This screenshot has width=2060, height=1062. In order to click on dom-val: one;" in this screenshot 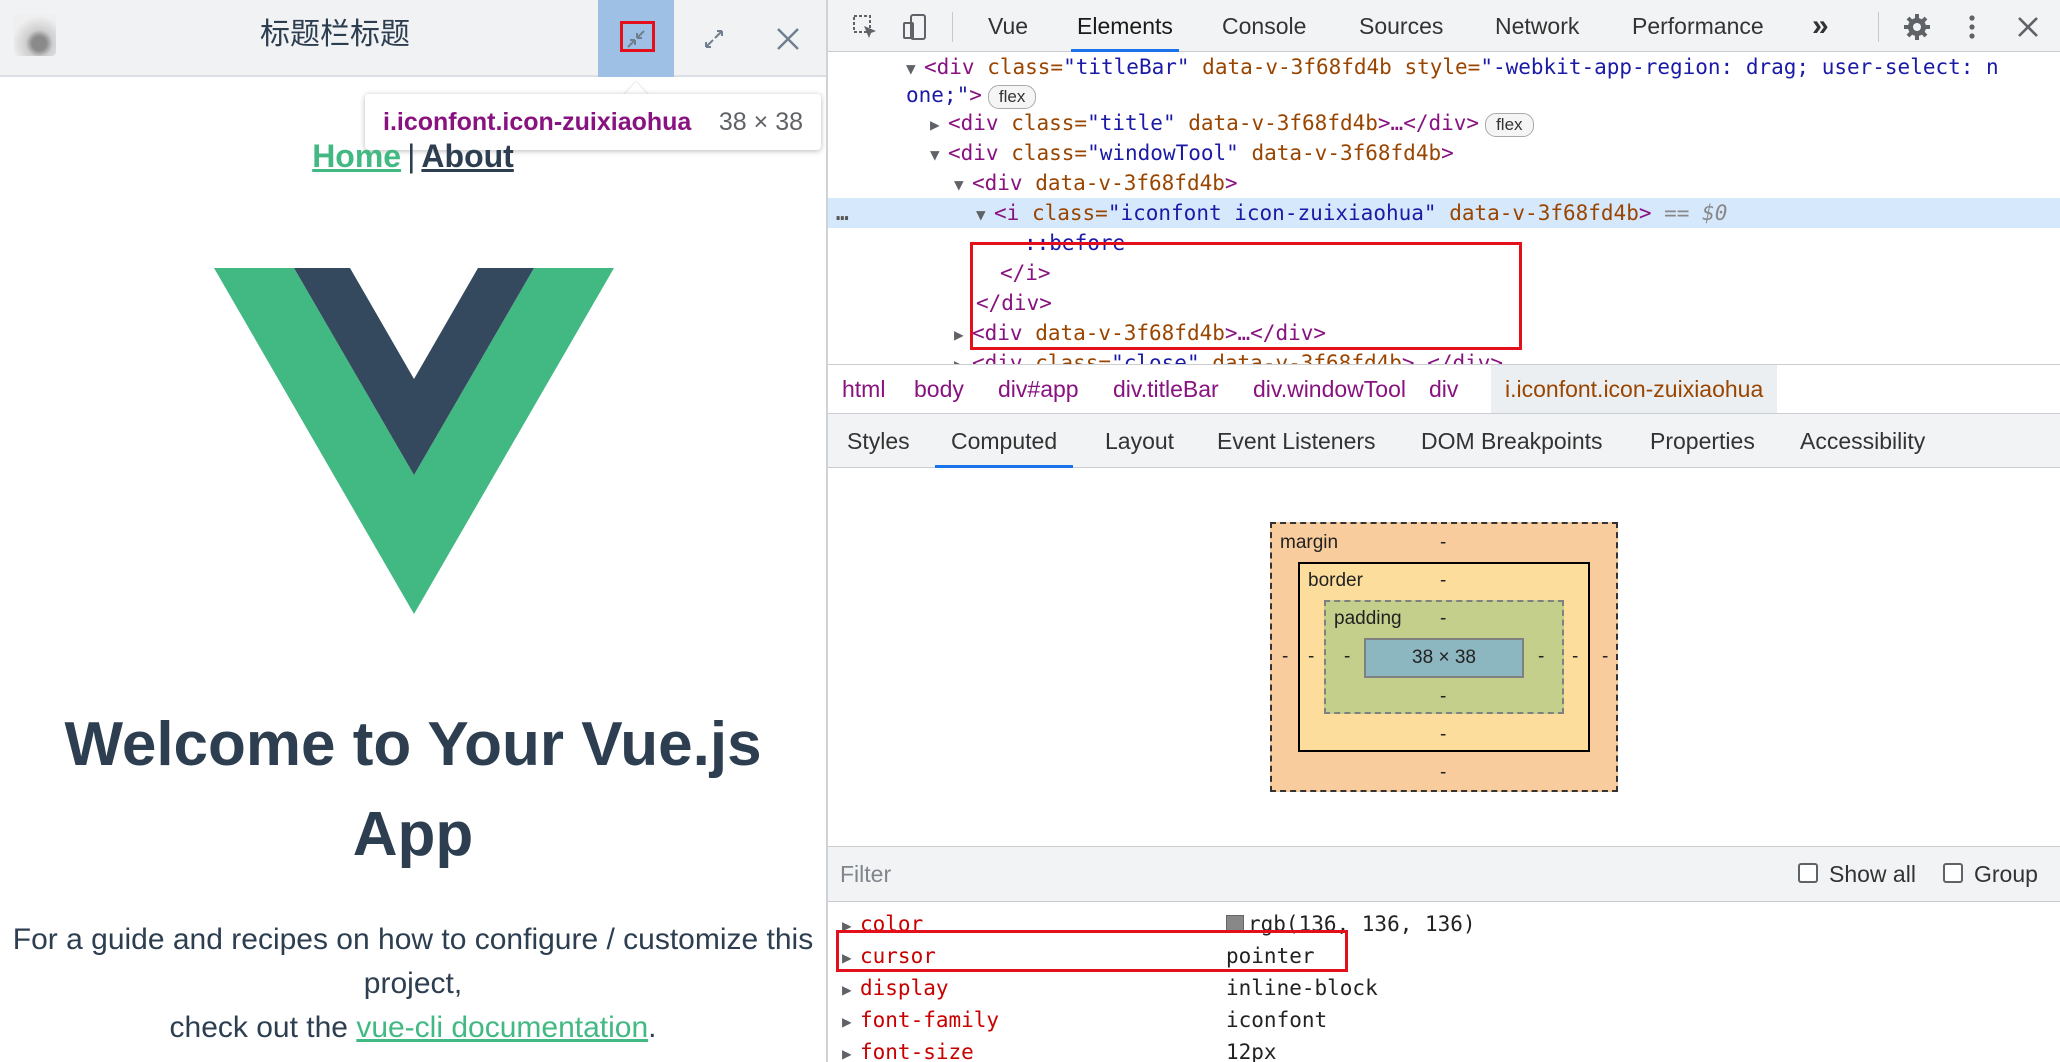, I will do `click(938, 95)`.